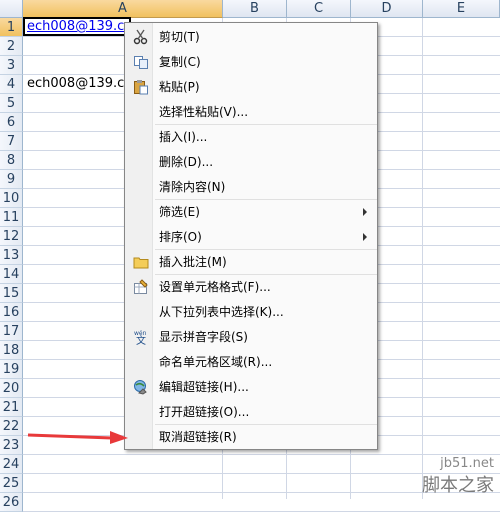 This screenshot has height=512, width=500. Describe the element at coordinates (11, 445) in the screenshot. I see `row-header: 23` at that location.